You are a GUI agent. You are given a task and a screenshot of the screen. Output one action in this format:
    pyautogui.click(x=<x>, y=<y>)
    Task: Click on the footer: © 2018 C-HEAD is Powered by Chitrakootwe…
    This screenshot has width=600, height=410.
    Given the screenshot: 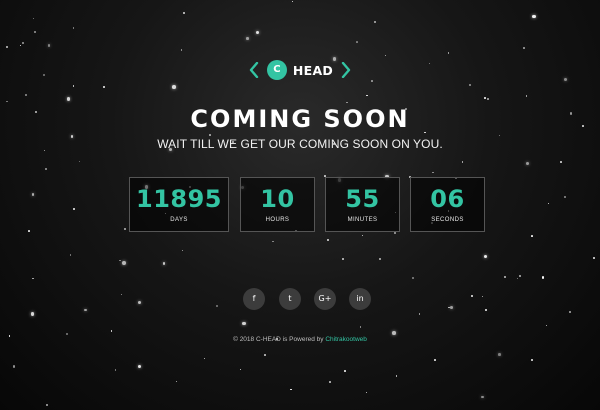 What is the action you would take?
    pyautogui.click(x=300, y=339)
    